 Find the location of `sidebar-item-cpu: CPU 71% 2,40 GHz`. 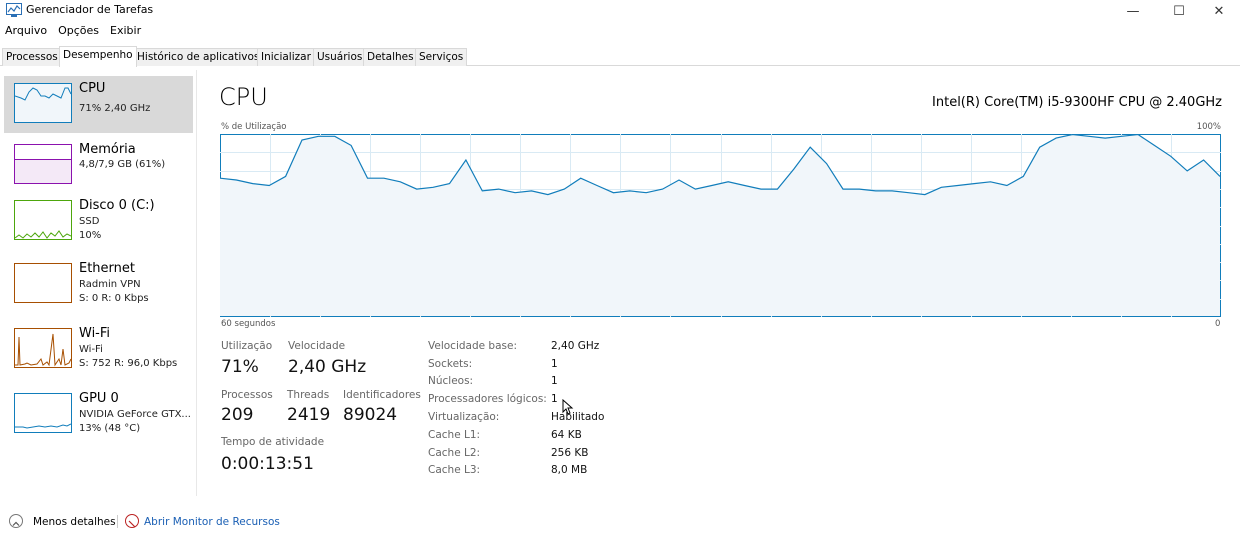

sidebar-item-cpu: CPU 71% 2,40 GHz is located at coordinates (98, 104).